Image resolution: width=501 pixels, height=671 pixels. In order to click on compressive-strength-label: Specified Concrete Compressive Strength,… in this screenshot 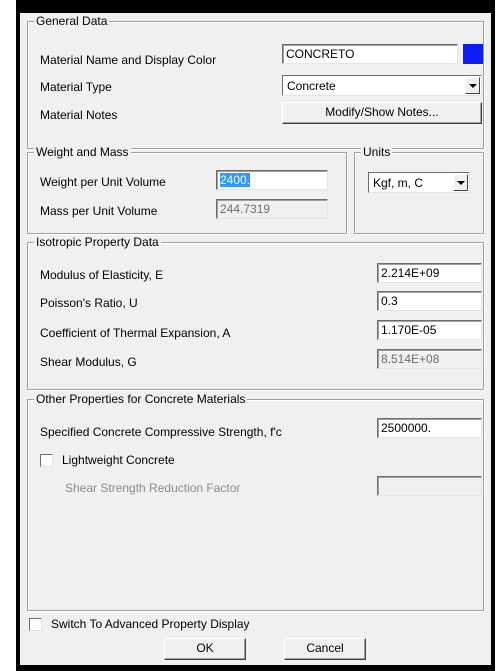, I will do `click(161, 432)`.